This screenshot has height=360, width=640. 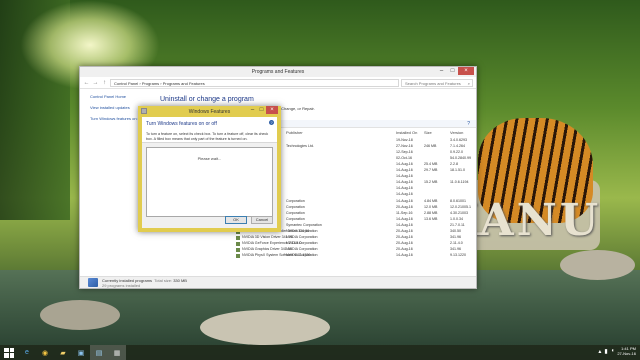 What do you see at coordinates (404, 139) in the screenshot?
I see `cell-installed-on: 19-Nov-18` at bounding box center [404, 139].